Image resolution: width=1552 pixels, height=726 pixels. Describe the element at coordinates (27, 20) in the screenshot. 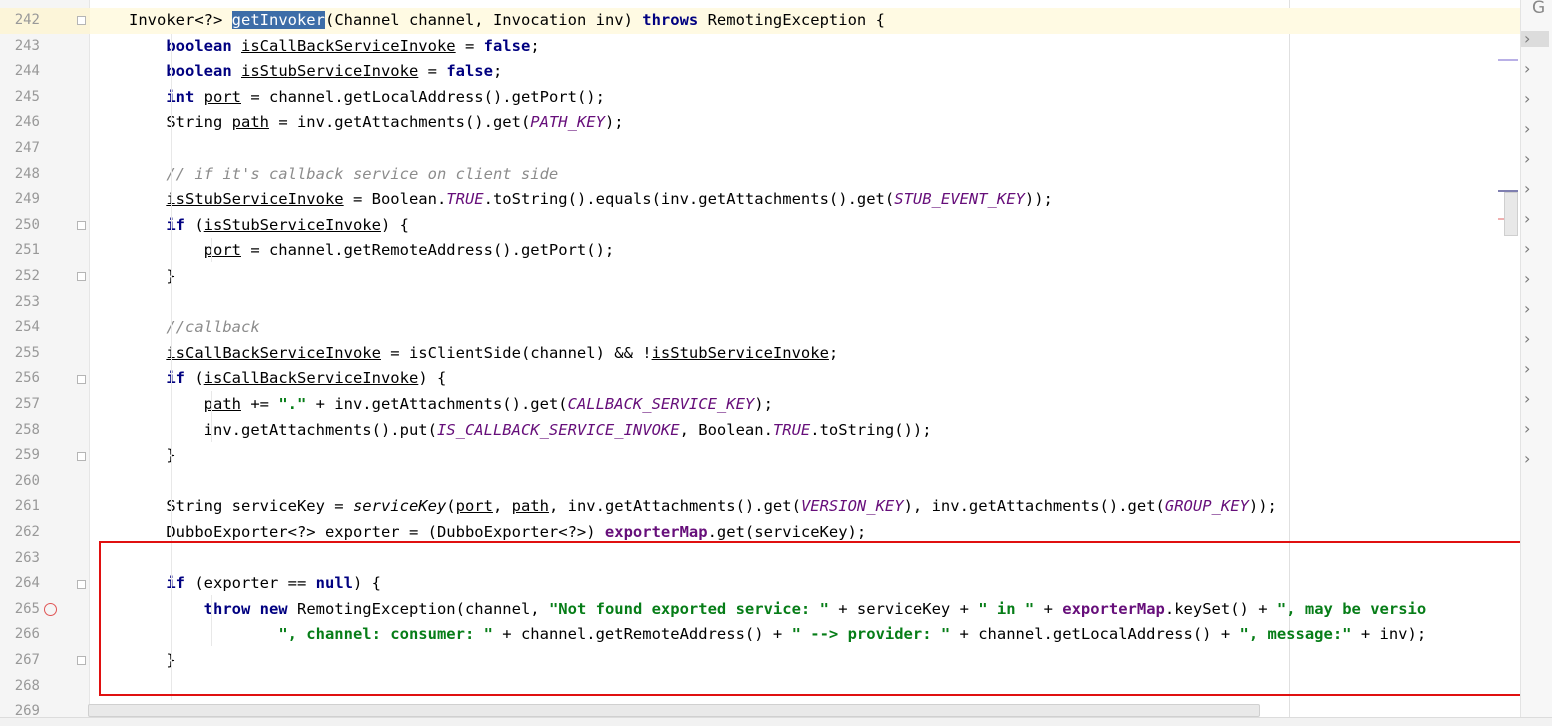

I see `line-number: 242` at that location.